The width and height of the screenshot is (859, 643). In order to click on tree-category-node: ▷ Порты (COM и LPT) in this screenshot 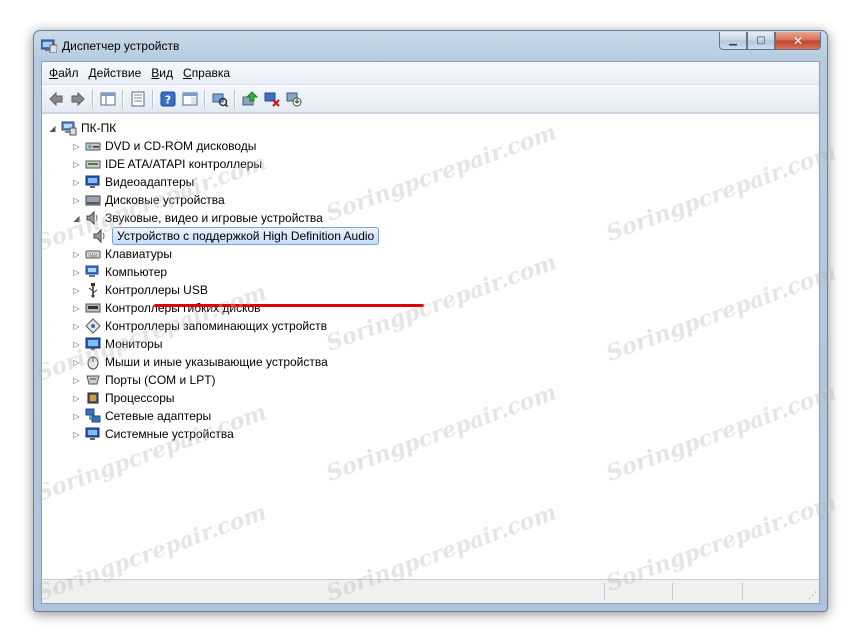, I will do `click(144, 380)`.